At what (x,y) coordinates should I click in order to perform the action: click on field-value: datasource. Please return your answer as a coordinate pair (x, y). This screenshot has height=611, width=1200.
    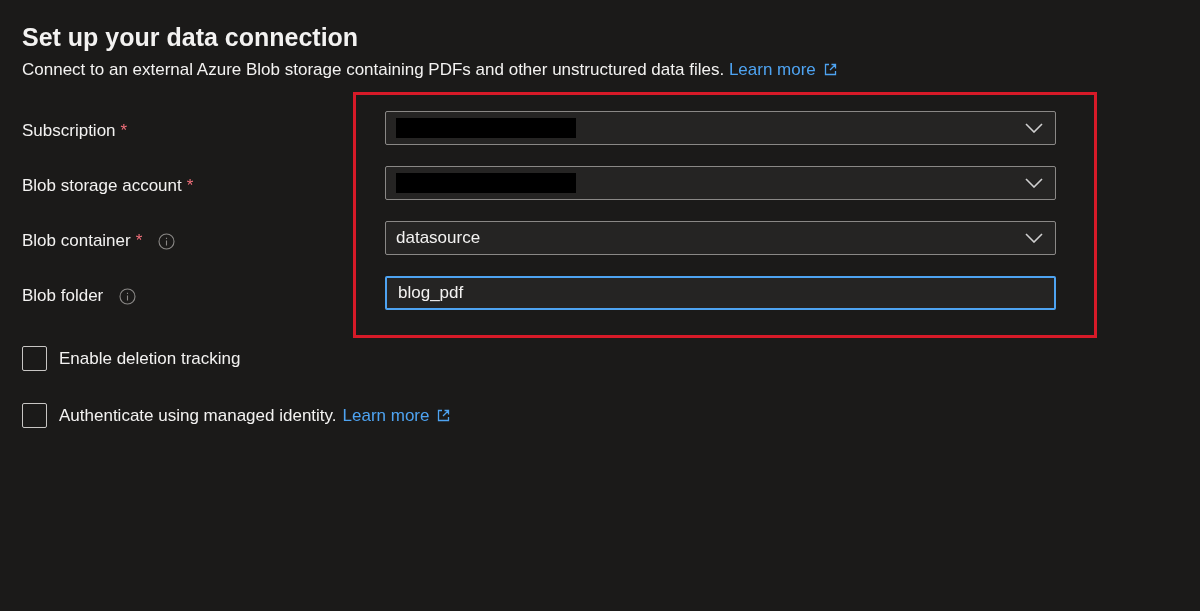
    Looking at the image, I should click on (438, 238).